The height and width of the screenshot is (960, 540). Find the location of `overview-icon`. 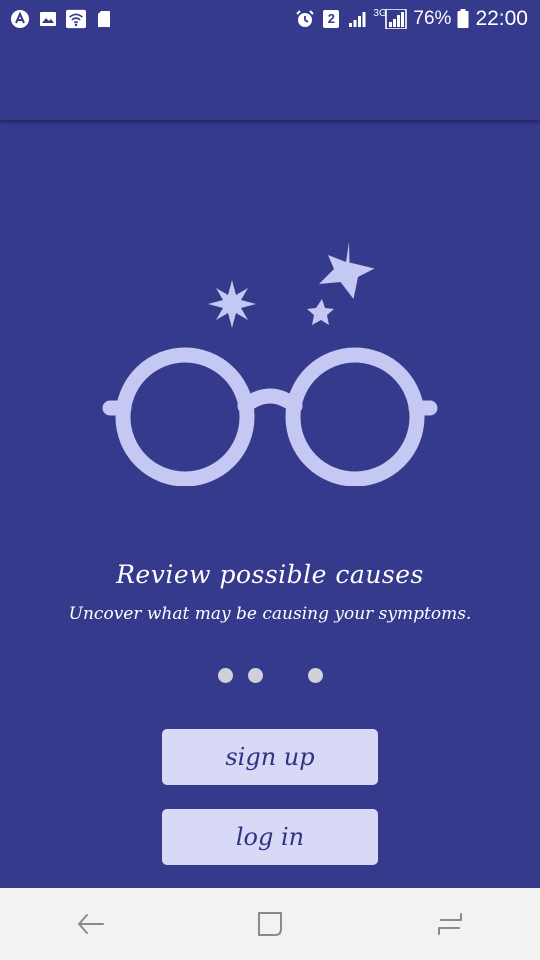

overview-icon is located at coordinates (450, 924).